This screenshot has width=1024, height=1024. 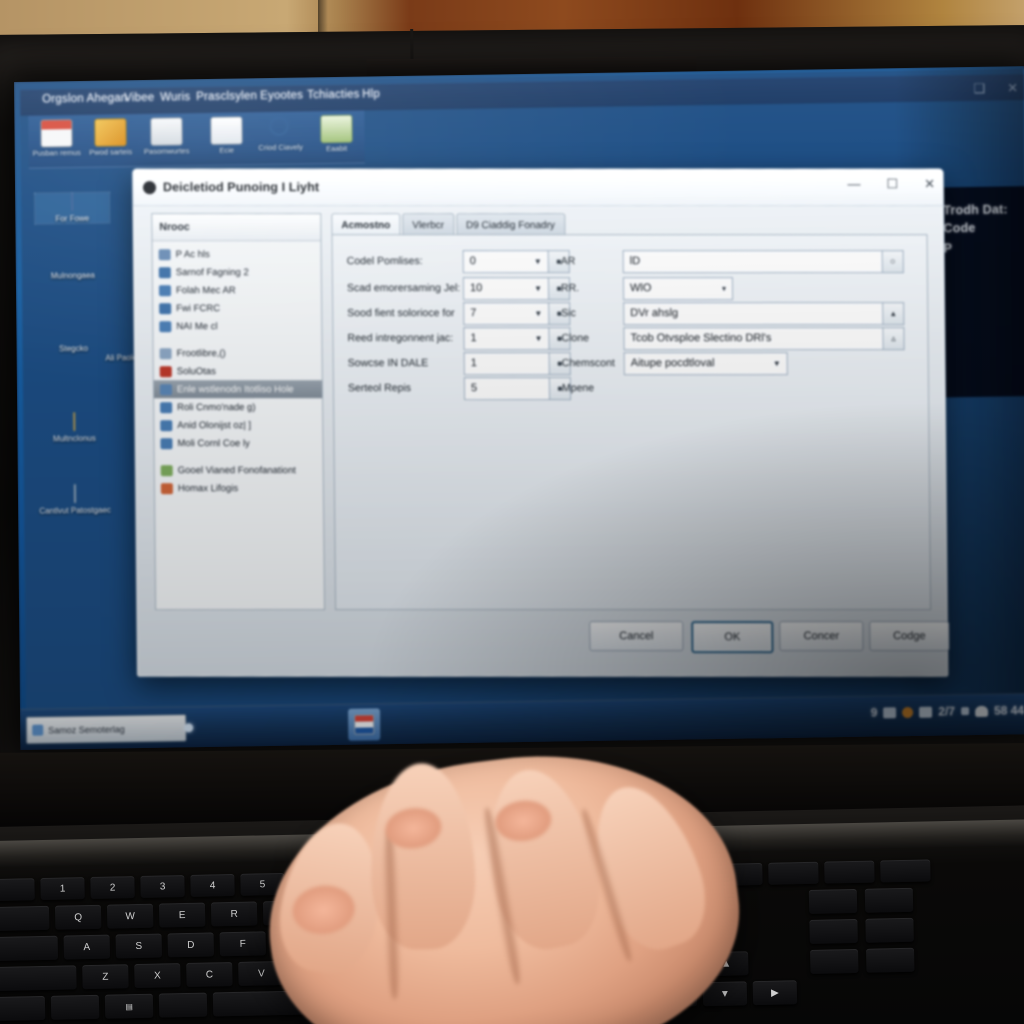 I want to click on key-insert, so click(x=849, y=872).